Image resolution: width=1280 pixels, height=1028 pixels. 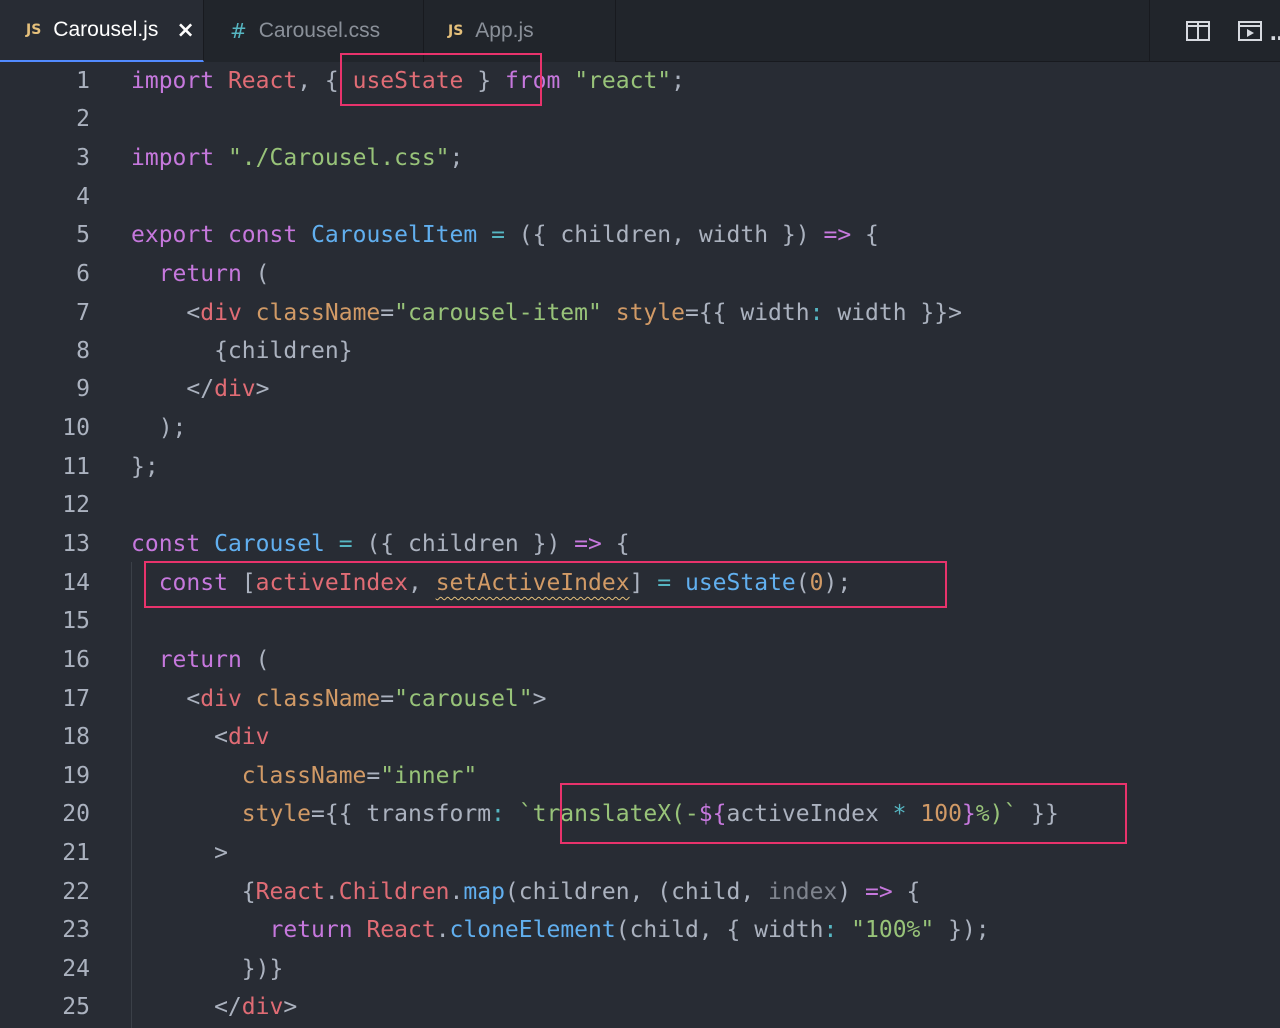 I want to click on code-line: 12, so click(x=640, y=505).